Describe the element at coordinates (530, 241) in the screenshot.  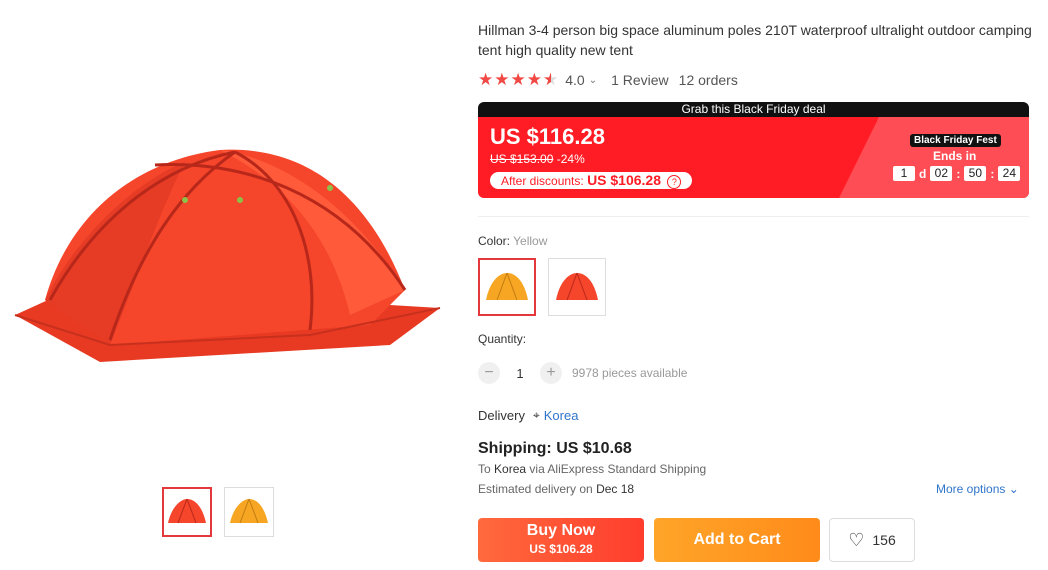
I see `selected-color: Yellow` at that location.